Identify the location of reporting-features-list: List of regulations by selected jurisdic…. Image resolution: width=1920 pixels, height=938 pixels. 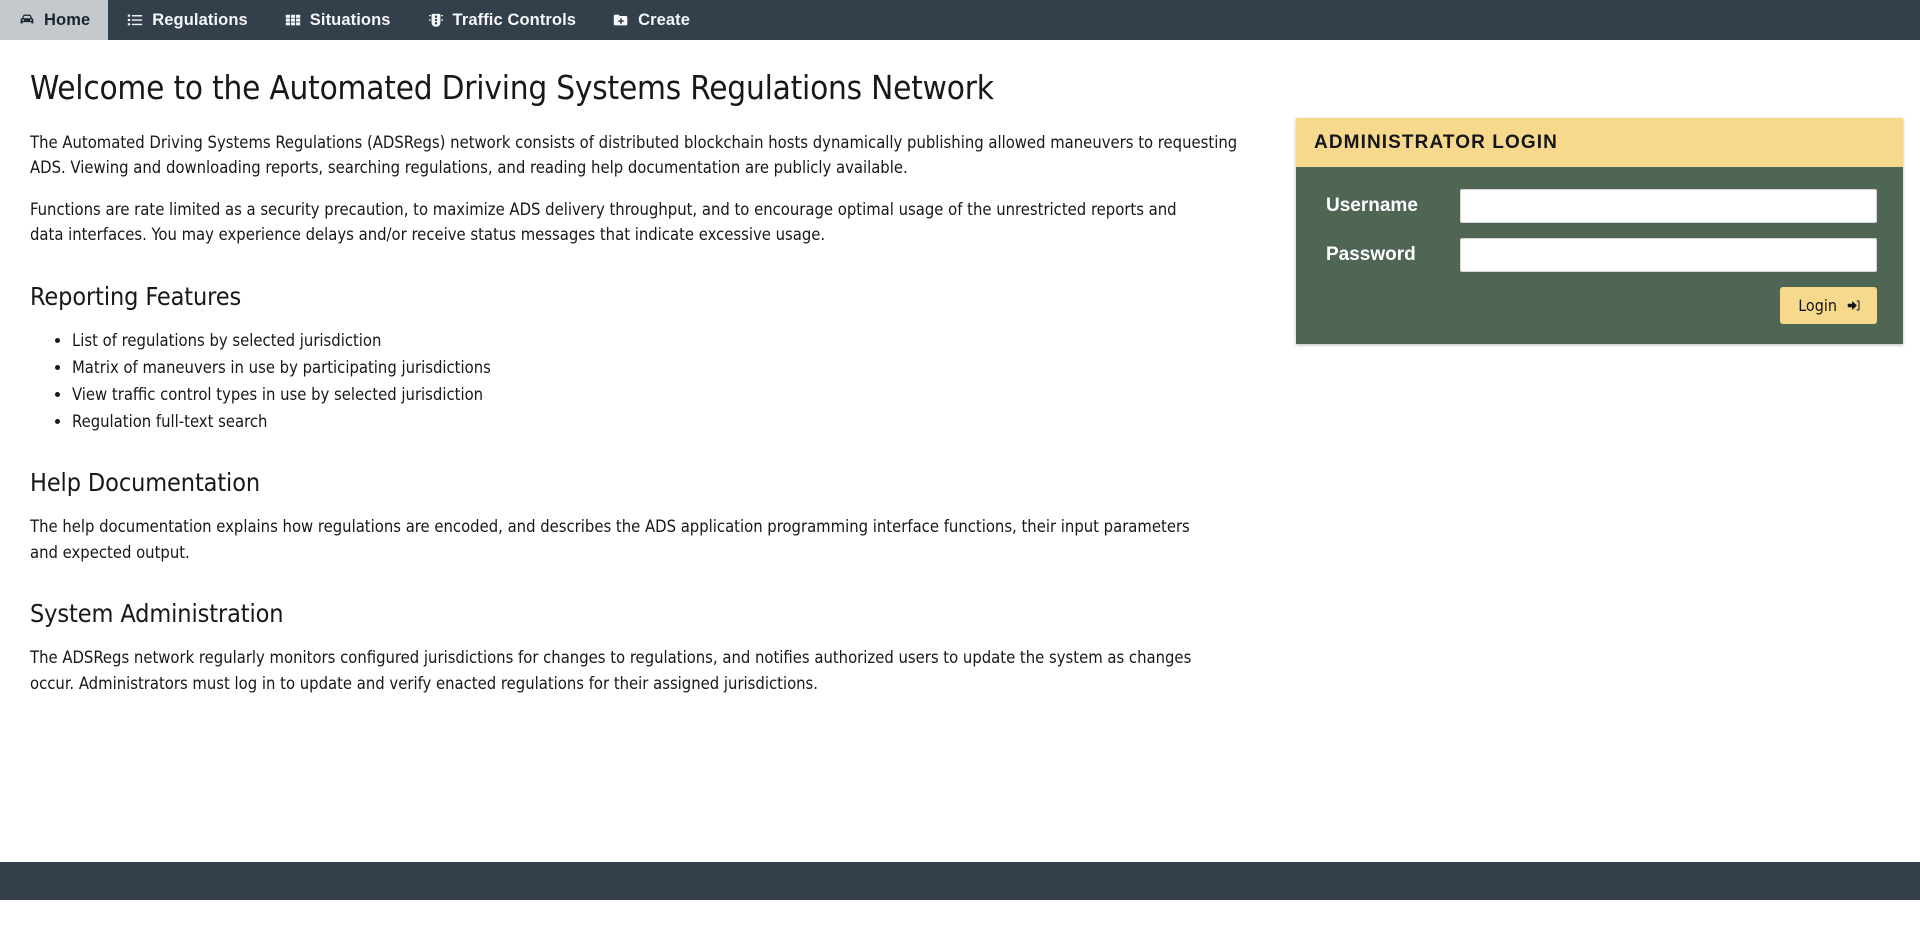
(650, 381).